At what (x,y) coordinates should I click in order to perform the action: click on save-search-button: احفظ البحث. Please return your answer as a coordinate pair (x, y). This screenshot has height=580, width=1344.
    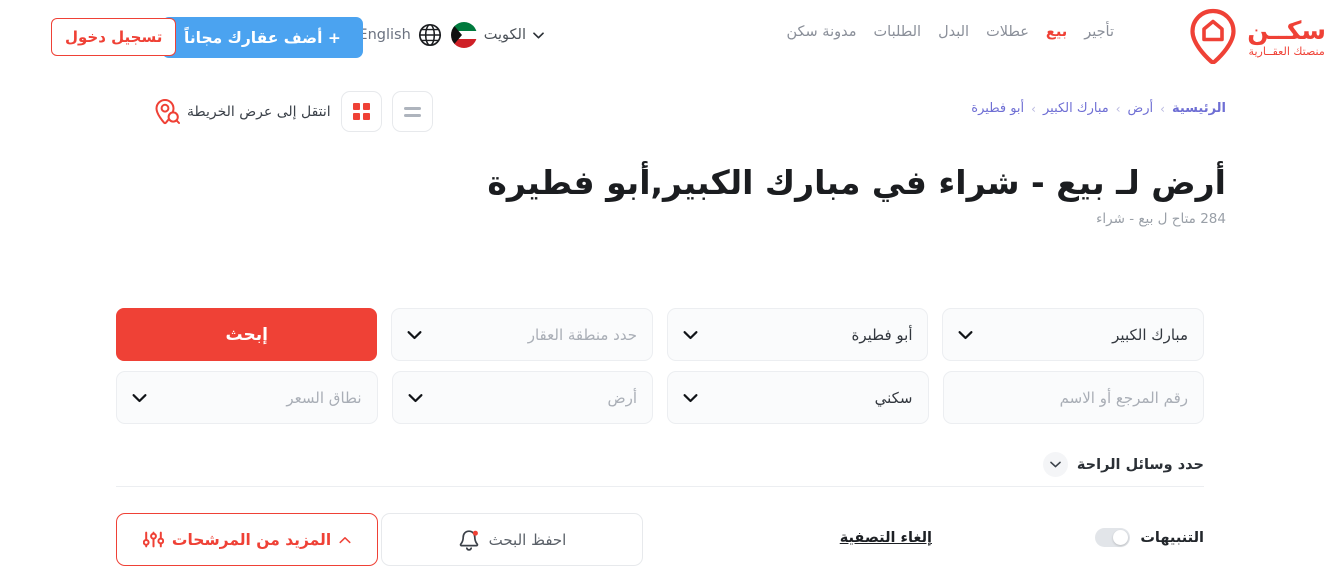
    Looking at the image, I should click on (512, 539).